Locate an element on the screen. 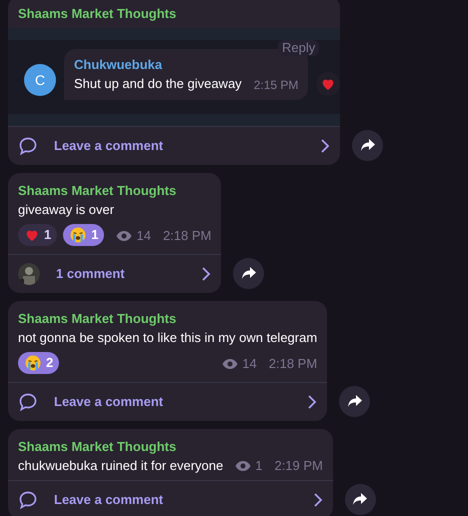 The image size is (468, 516). post-text: not gonna be spoken to like this in my own telegram is located at coordinates (168, 338).